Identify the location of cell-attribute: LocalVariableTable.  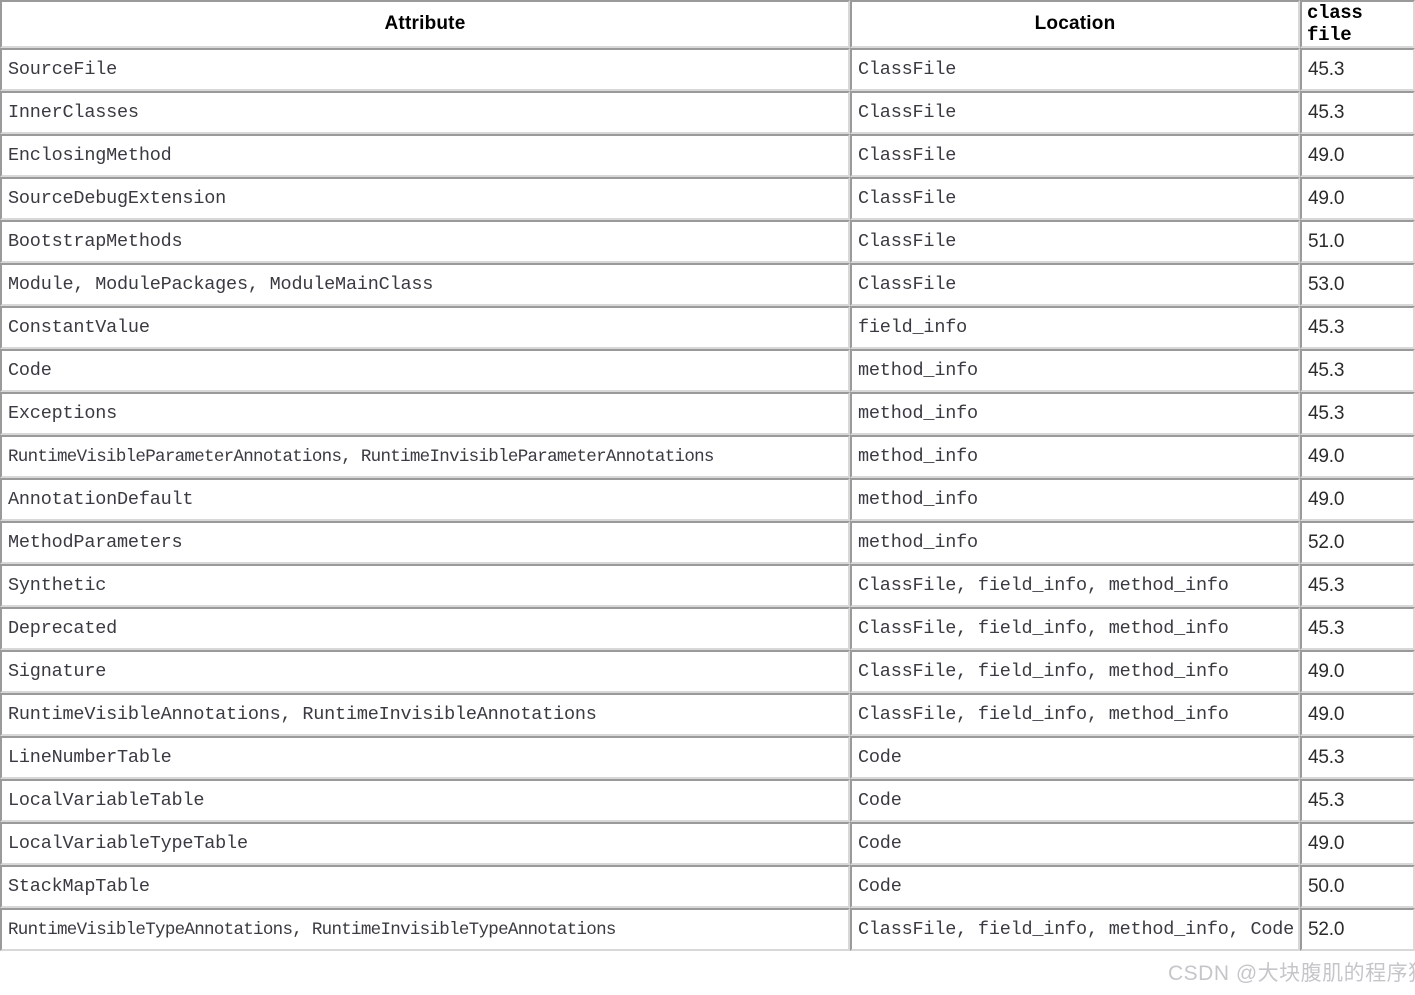
(425, 800).